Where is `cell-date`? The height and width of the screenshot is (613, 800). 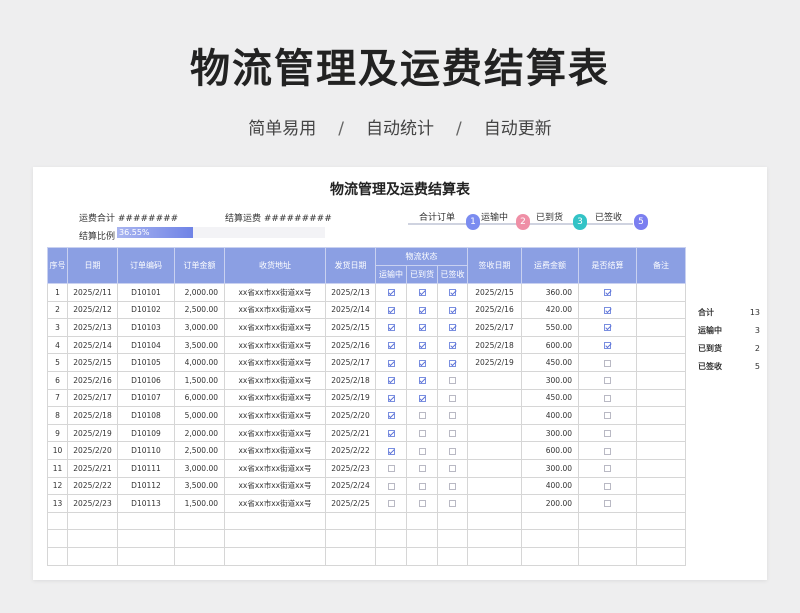 cell-date is located at coordinates (92, 556).